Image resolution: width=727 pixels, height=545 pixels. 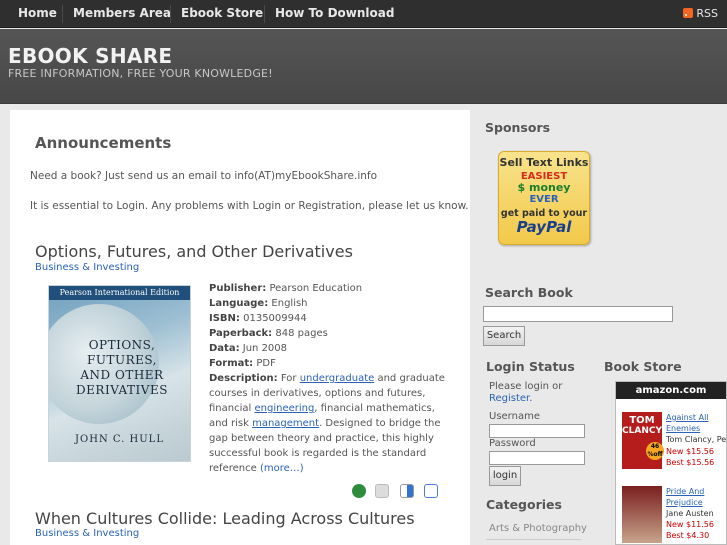 I want to click on language-row: Language: English, so click(x=258, y=303).